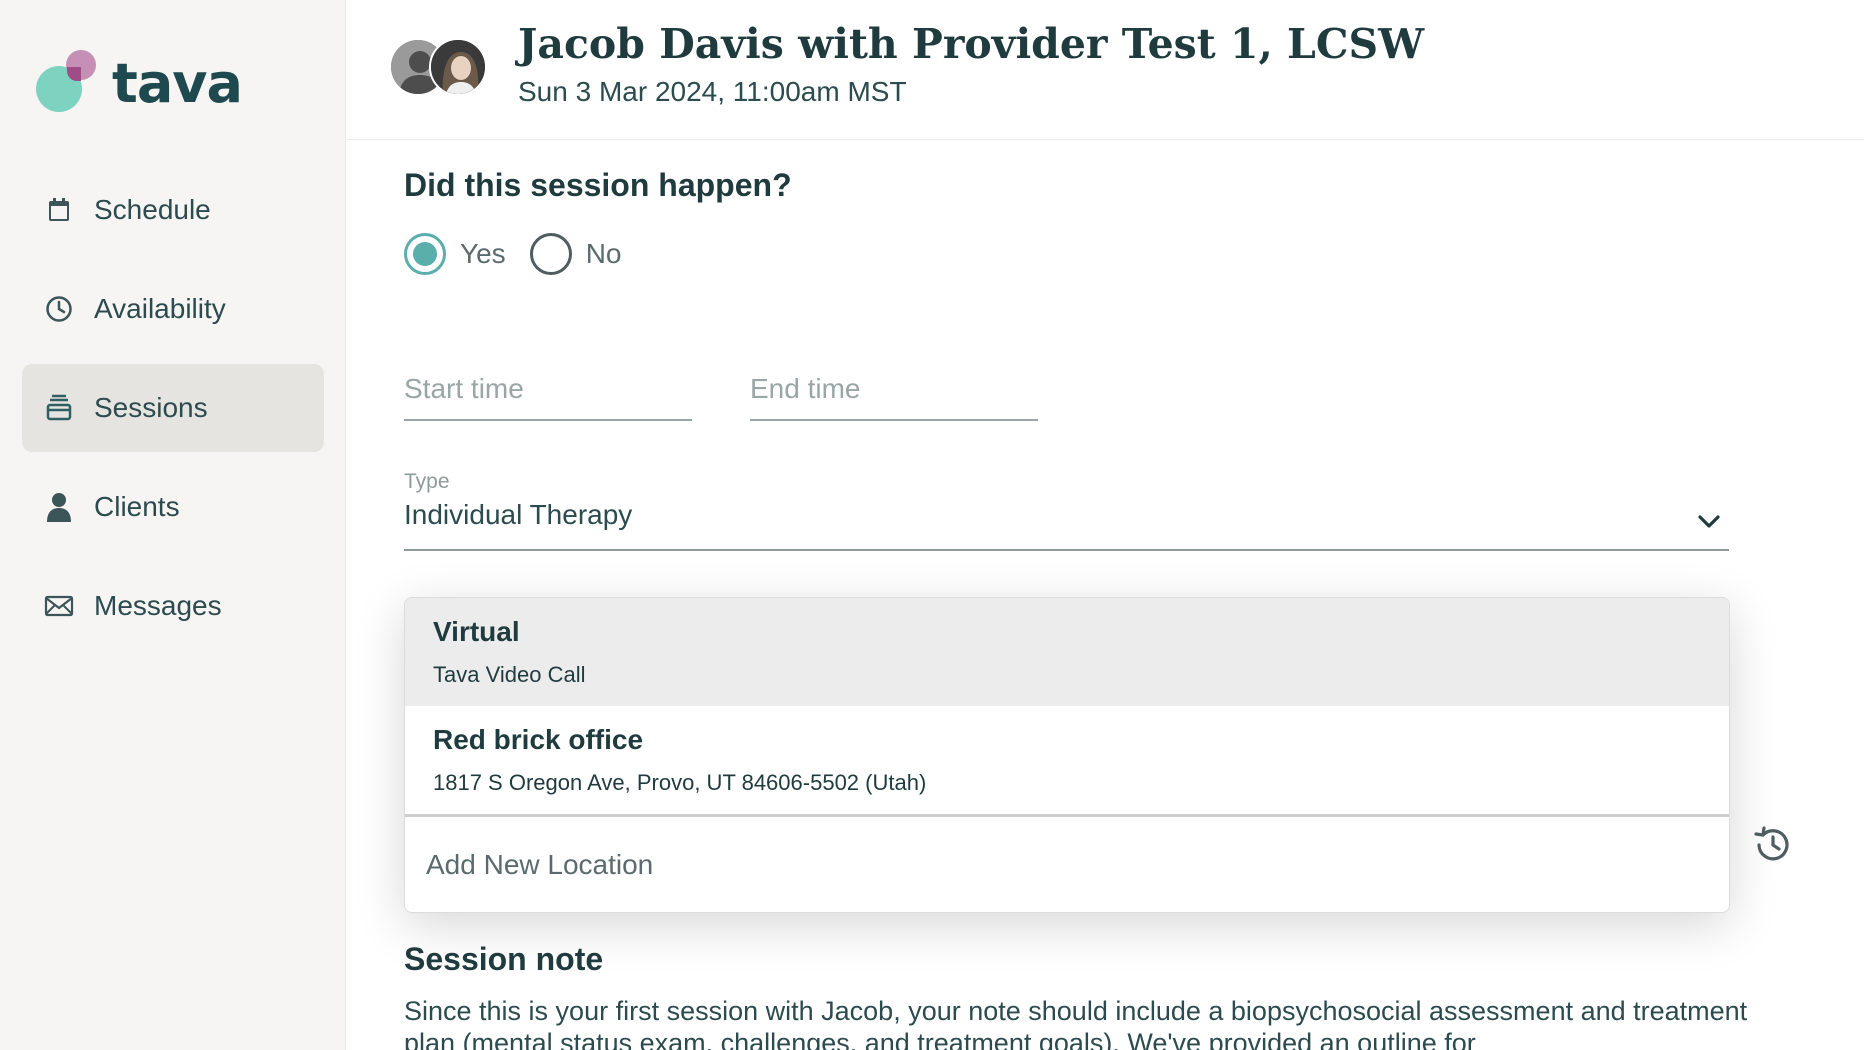 The image size is (1864, 1050). What do you see at coordinates (137, 506) in the screenshot?
I see `sidebar-item-label: Clients` at bounding box center [137, 506].